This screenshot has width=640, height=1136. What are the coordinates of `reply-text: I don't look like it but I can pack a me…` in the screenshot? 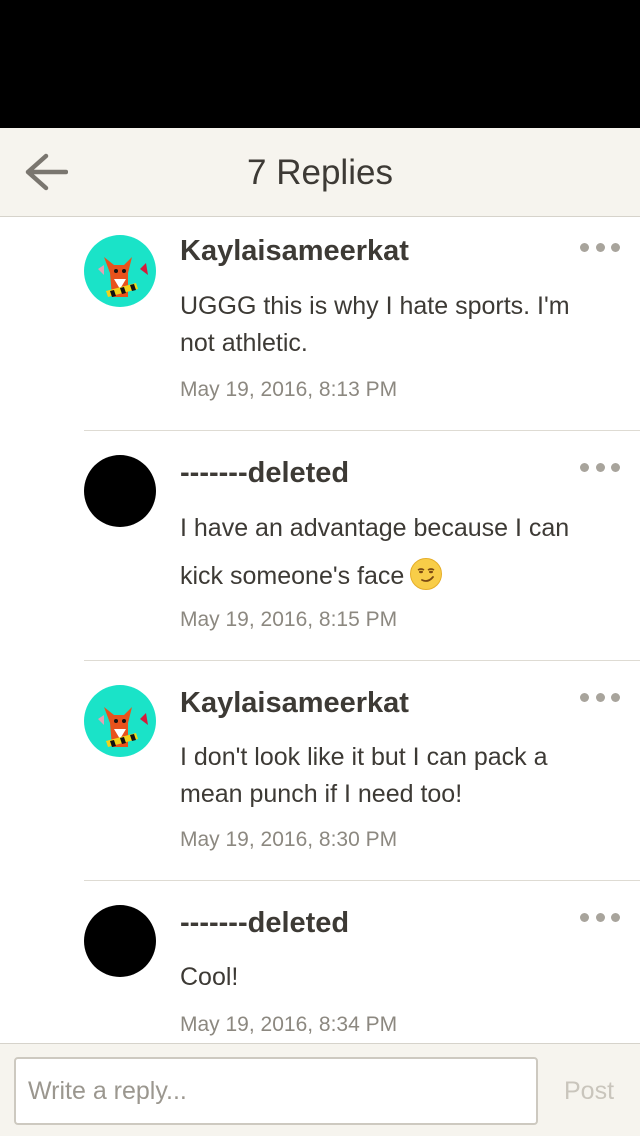 It's located at (364, 775).